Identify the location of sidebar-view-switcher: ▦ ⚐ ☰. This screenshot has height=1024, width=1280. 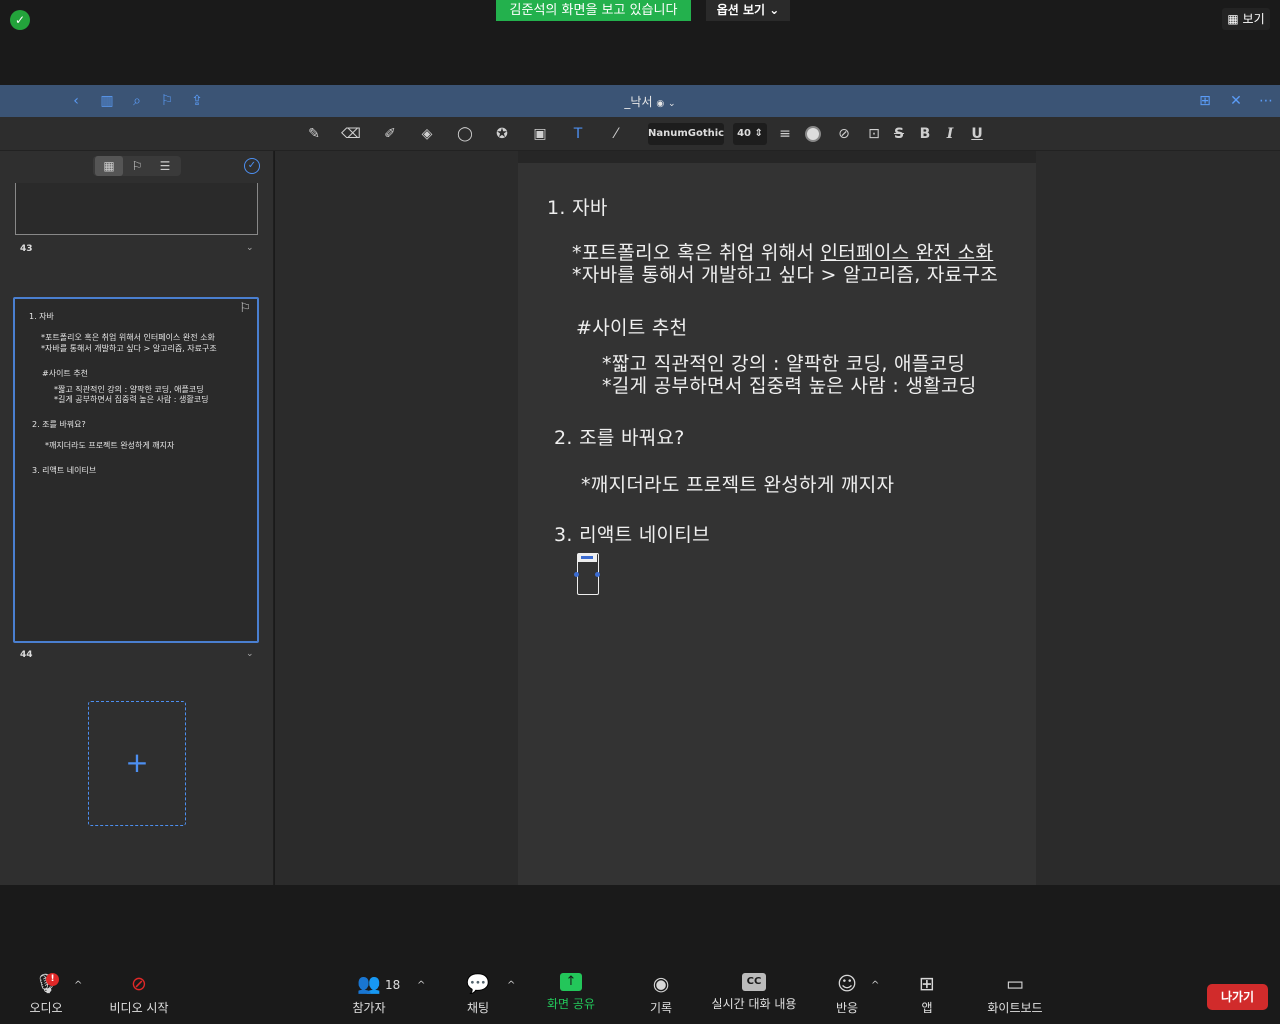
(137, 166).